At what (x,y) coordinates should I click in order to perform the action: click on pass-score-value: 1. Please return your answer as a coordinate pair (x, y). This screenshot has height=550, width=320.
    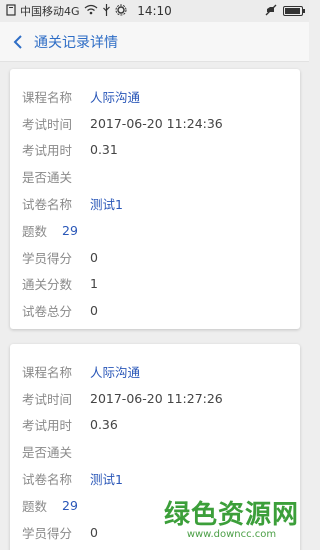
    Looking at the image, I should click on (94, 284).